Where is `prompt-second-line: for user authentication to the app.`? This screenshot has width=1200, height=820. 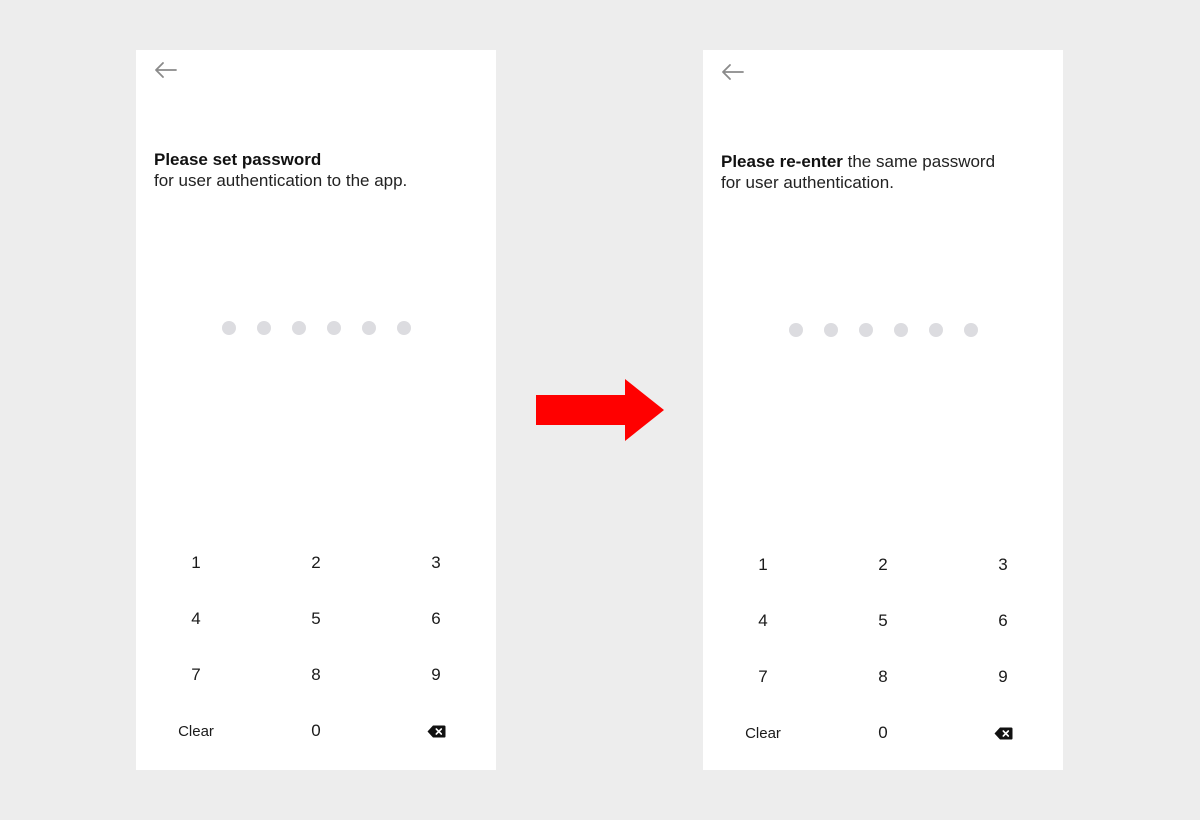 prompt-second-line: for user authentication to the app. is located at coordinates (281, 180).